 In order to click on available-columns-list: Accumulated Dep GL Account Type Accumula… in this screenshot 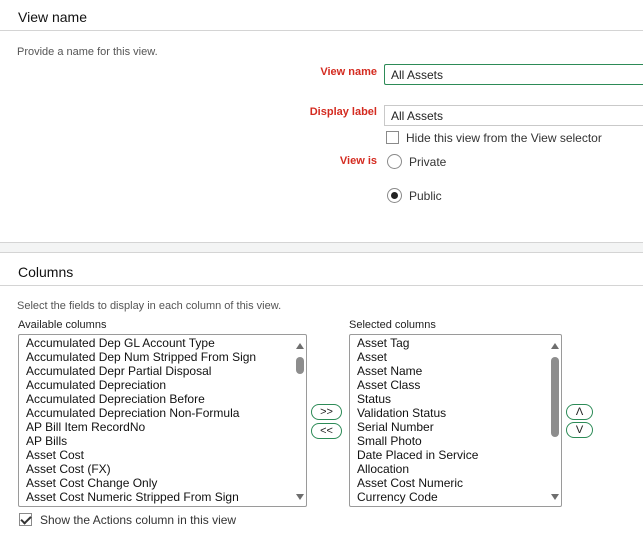, I will do `click(162, 420)`.